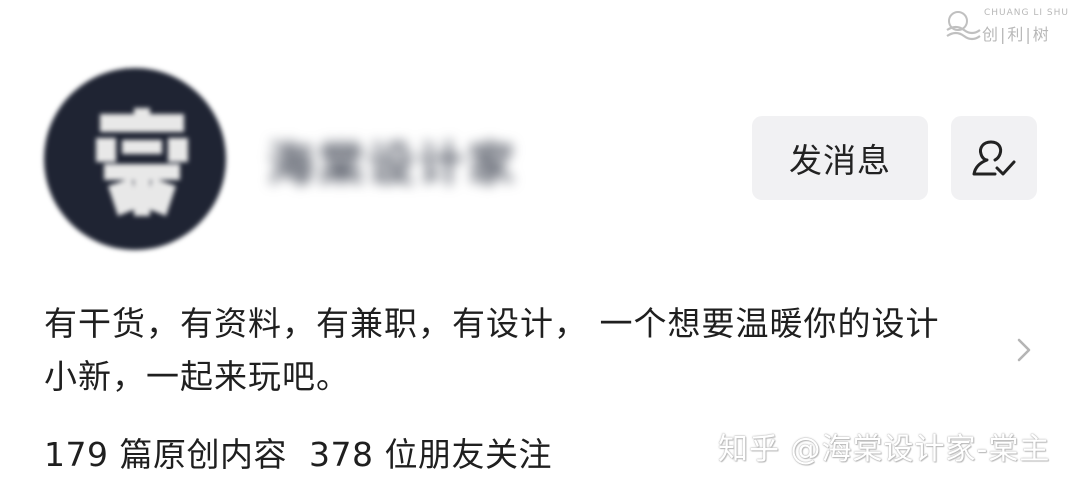 The height and width of the screenshot is (489, 1080). I want to click on user-name: 海棠设计家, so click(393, 164).